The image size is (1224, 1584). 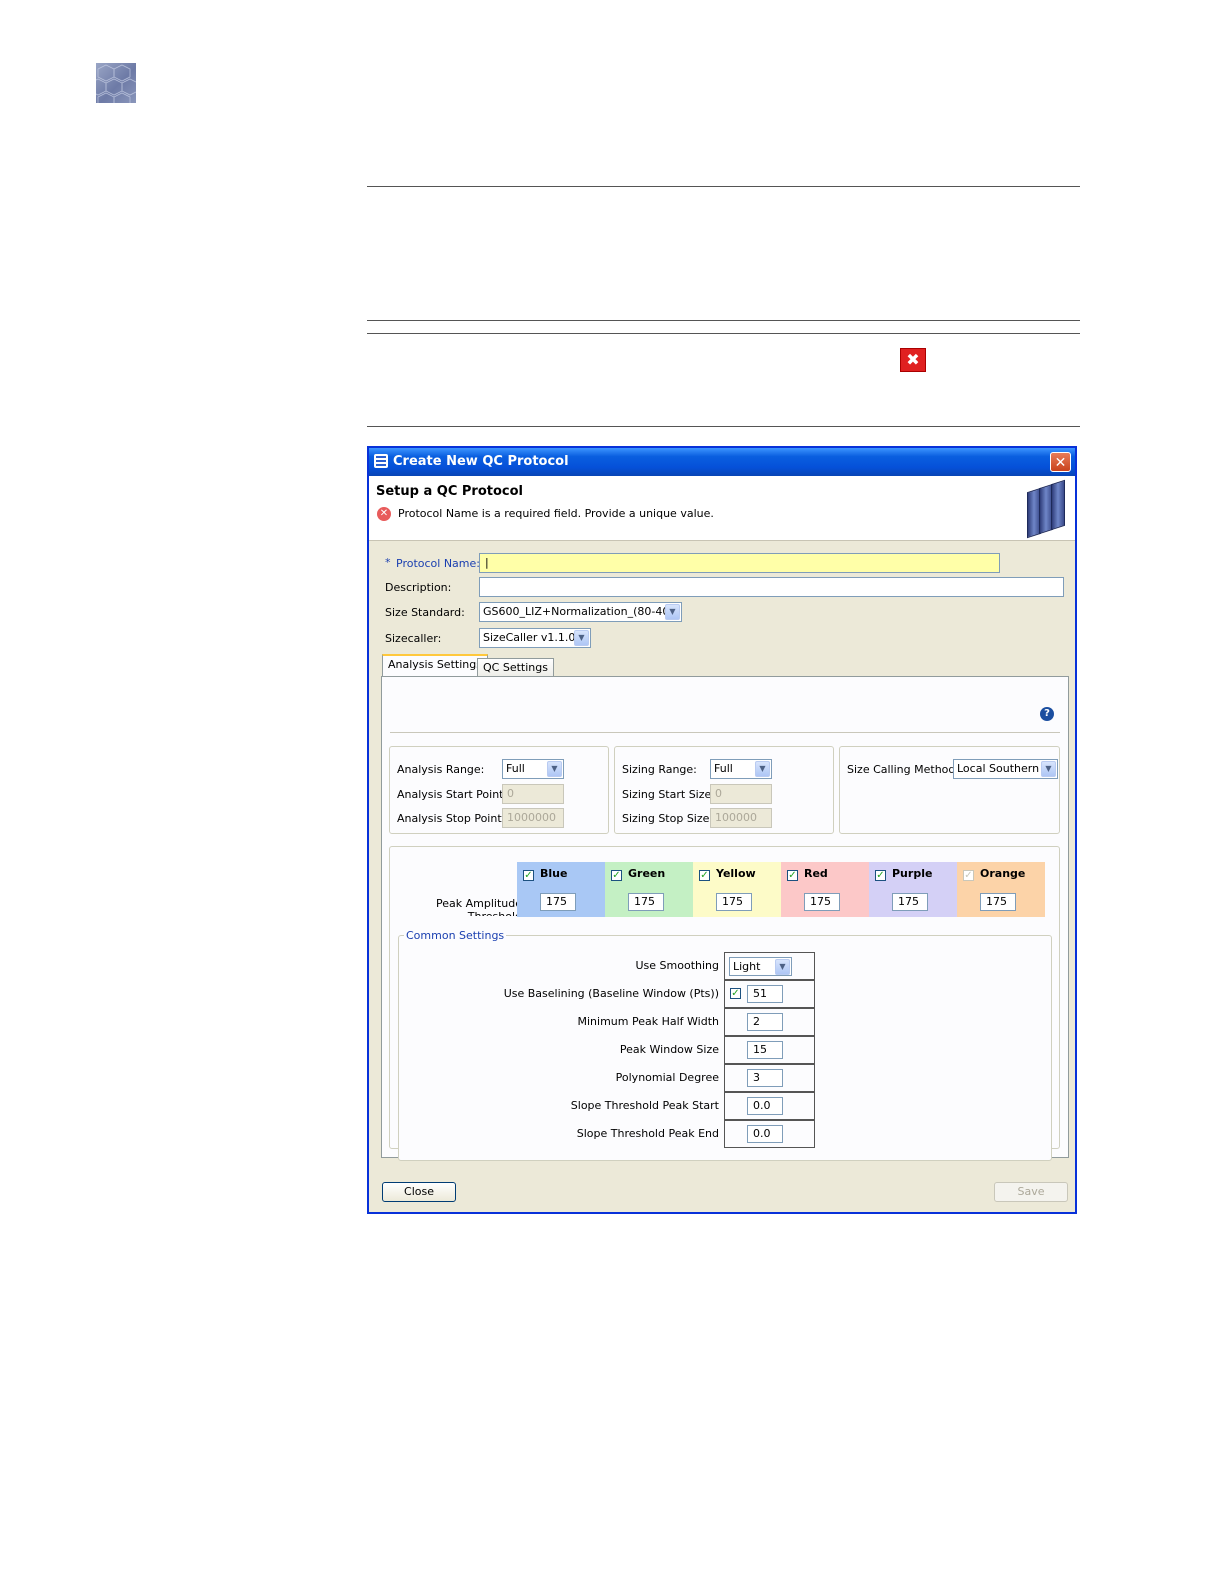 What do you see at coordinates (528, 875) in the screenshot?
I see `dye-checkbox-blue: ✓` at bounding box center [528, 875].